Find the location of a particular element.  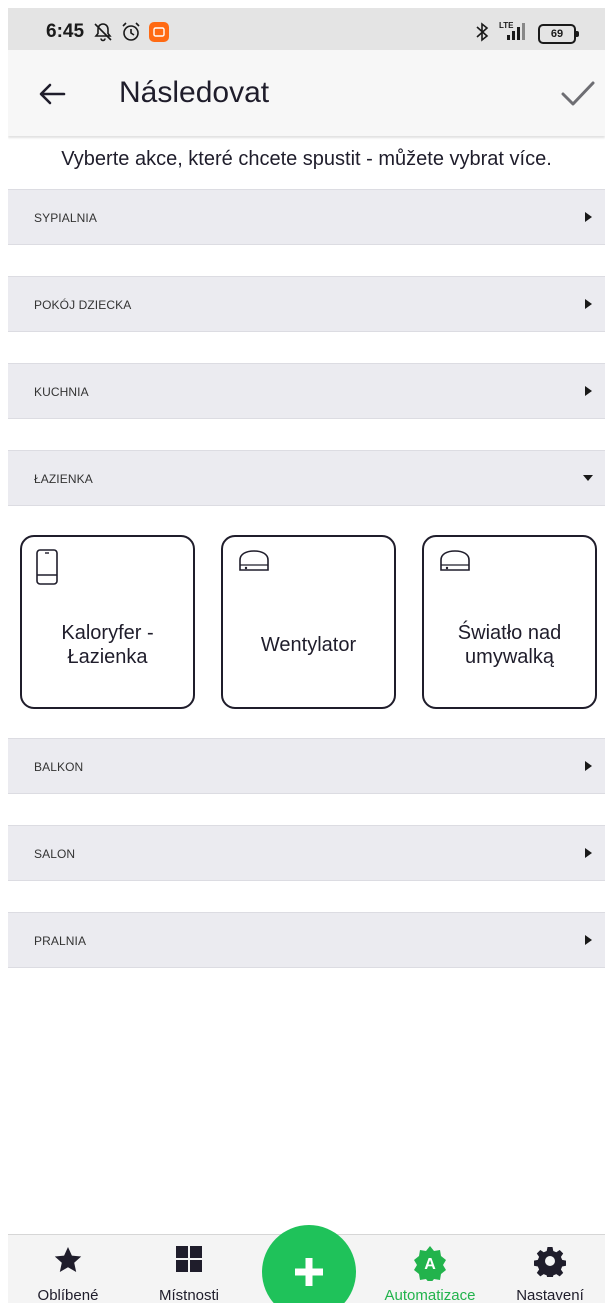

mi-app-icon is located at coordinates (159, 34).